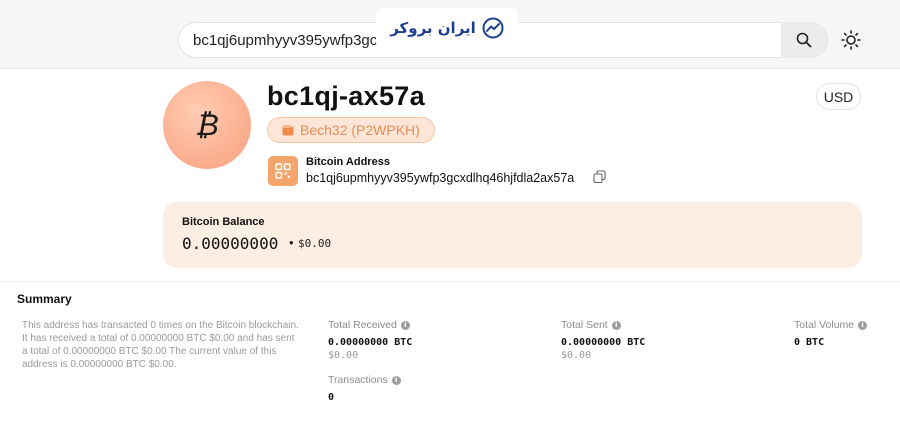 The width and height of the screenshot is (900, 427). What do you see at coordinates (230, 243) in the screenshot?
I see `balance-btc-value: 0.00000000` at bounding box center [230, 243].